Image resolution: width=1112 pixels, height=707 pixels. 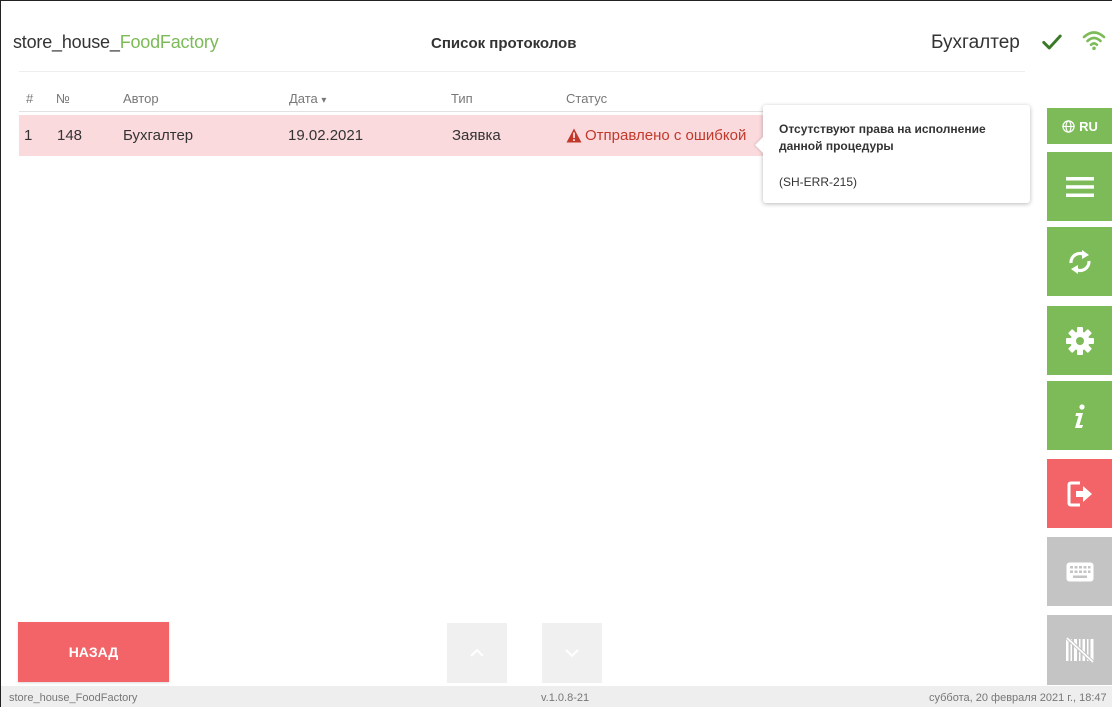 I want to click on globe-icon, so click(x=1068, y=126).